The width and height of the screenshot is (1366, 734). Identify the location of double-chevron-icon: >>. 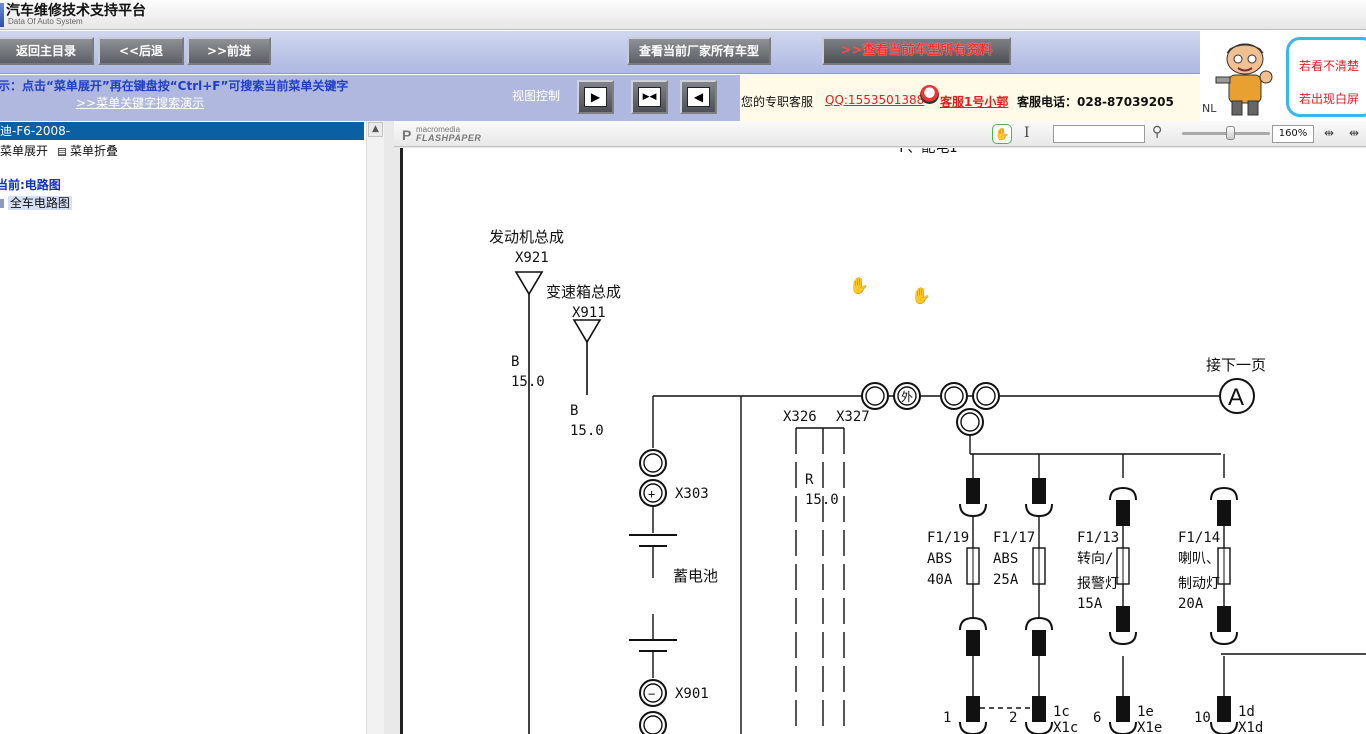
(851, 50).